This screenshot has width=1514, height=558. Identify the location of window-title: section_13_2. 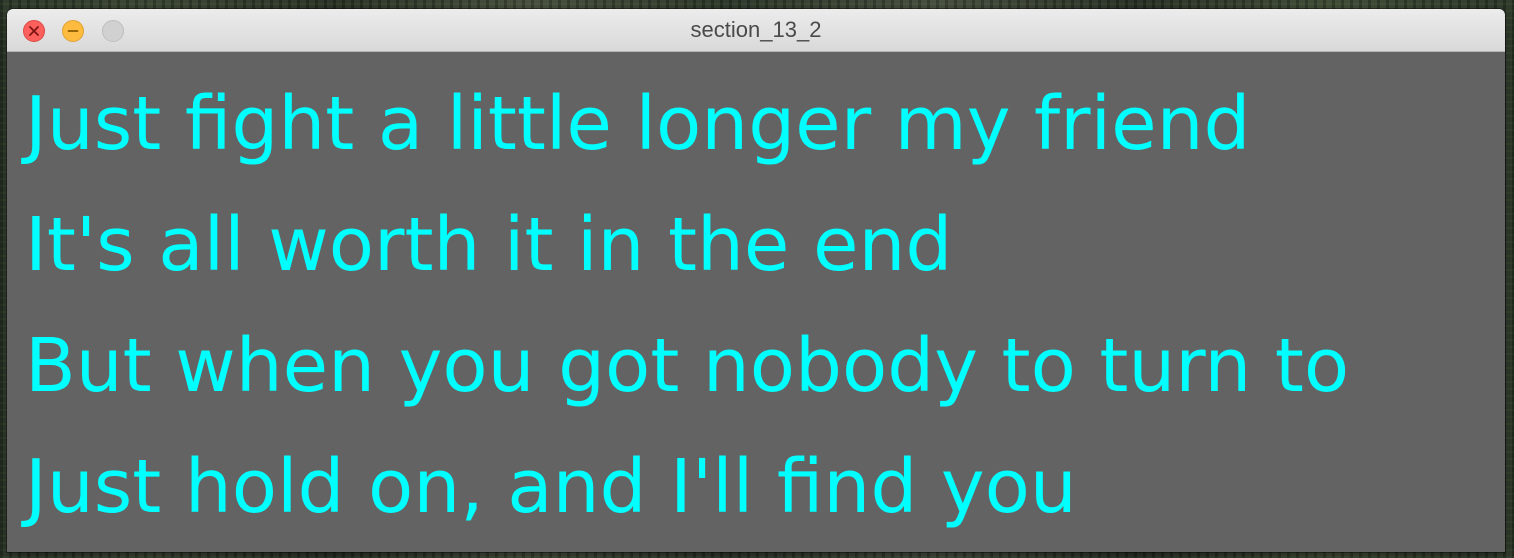
(756, 29).